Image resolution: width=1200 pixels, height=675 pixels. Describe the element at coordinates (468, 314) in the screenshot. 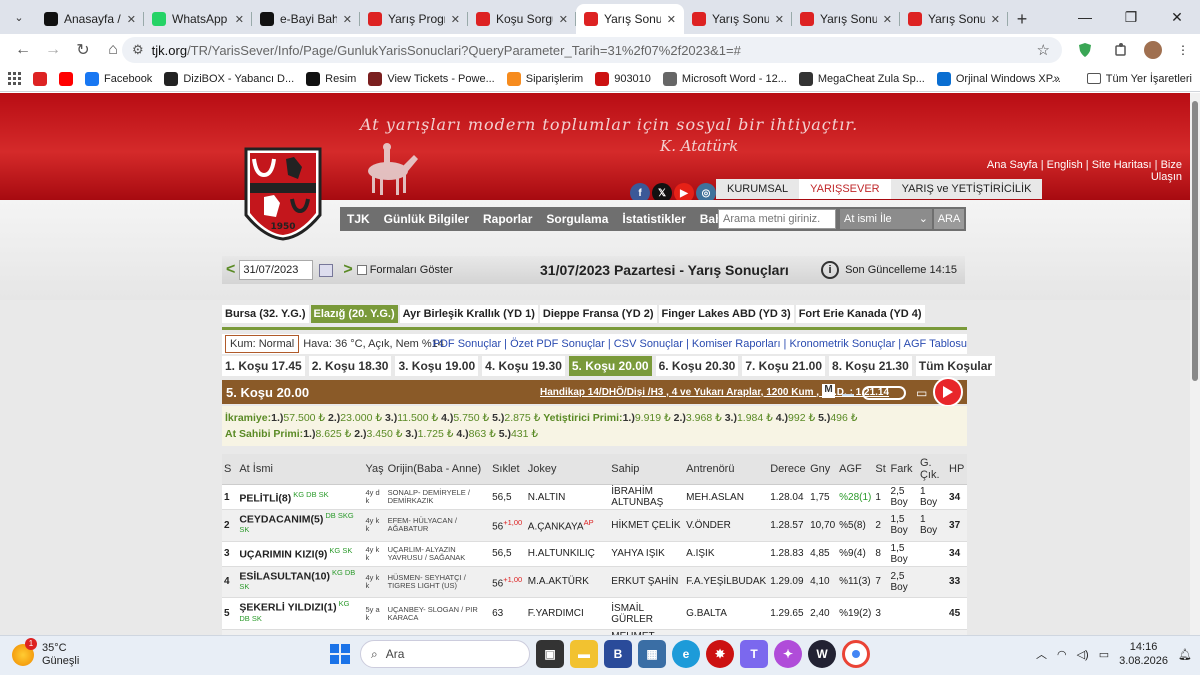

I see `city-tab: Ayr Birleşik Krallık (YD 1)` at that location.